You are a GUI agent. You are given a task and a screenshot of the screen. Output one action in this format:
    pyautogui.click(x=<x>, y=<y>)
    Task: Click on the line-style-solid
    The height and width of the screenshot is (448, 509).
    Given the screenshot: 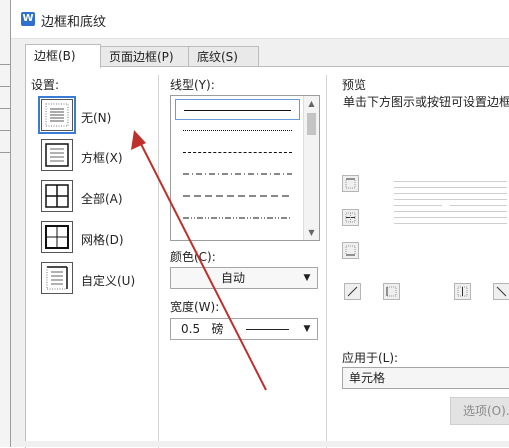 What is the action you would take?
    pyautogui.click(x=237, y=109)
    